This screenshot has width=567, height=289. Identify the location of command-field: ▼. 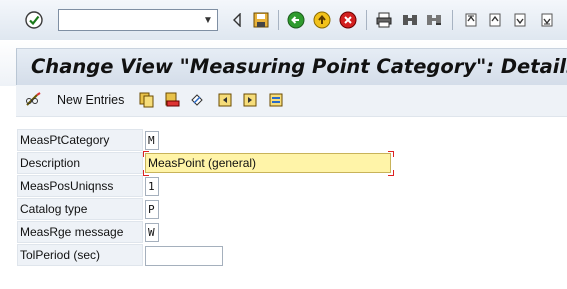
(138, 20).